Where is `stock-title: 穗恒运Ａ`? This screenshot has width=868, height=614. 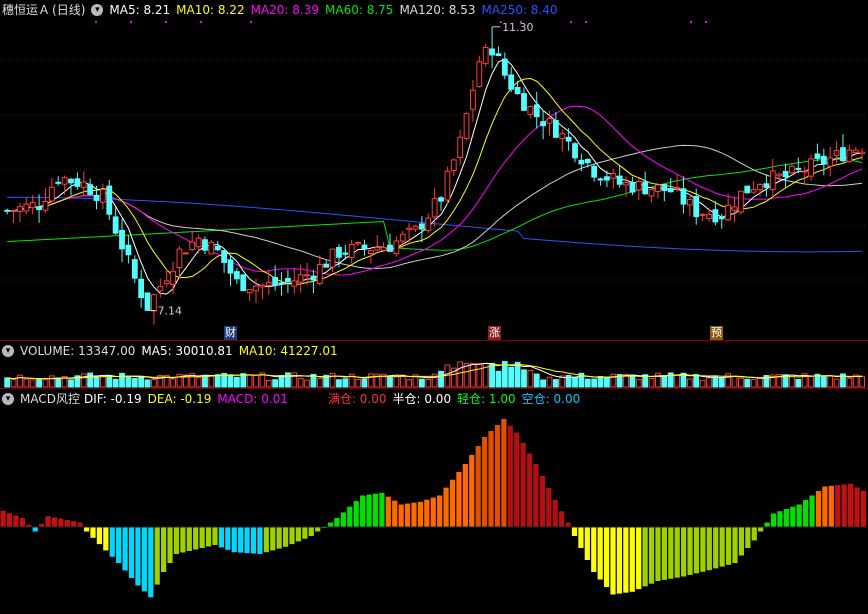
stock-title: 穗恒运Ａ is located at coordinates (26, 10).